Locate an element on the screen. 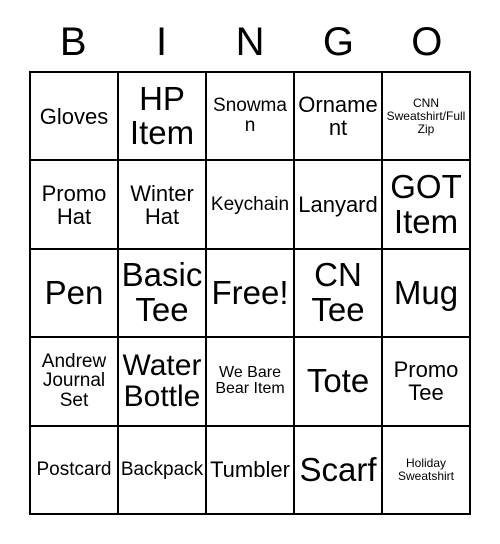  bingo-row: Pen Basic Tee Free! CN Tee Mug is located at coordinates (251, 294).